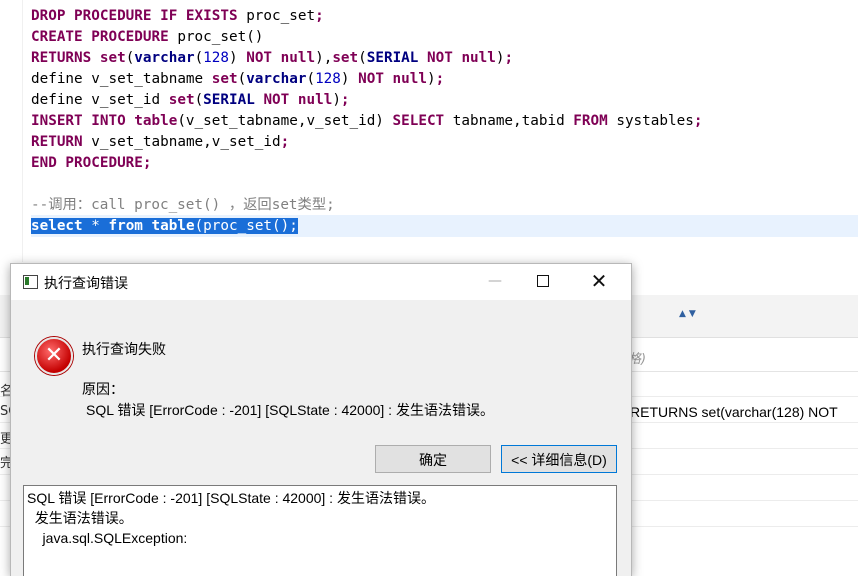 This screenshot has height=576, width=858. I want to click on selected-text: select * from table(proc_set();, so click(164, 226).